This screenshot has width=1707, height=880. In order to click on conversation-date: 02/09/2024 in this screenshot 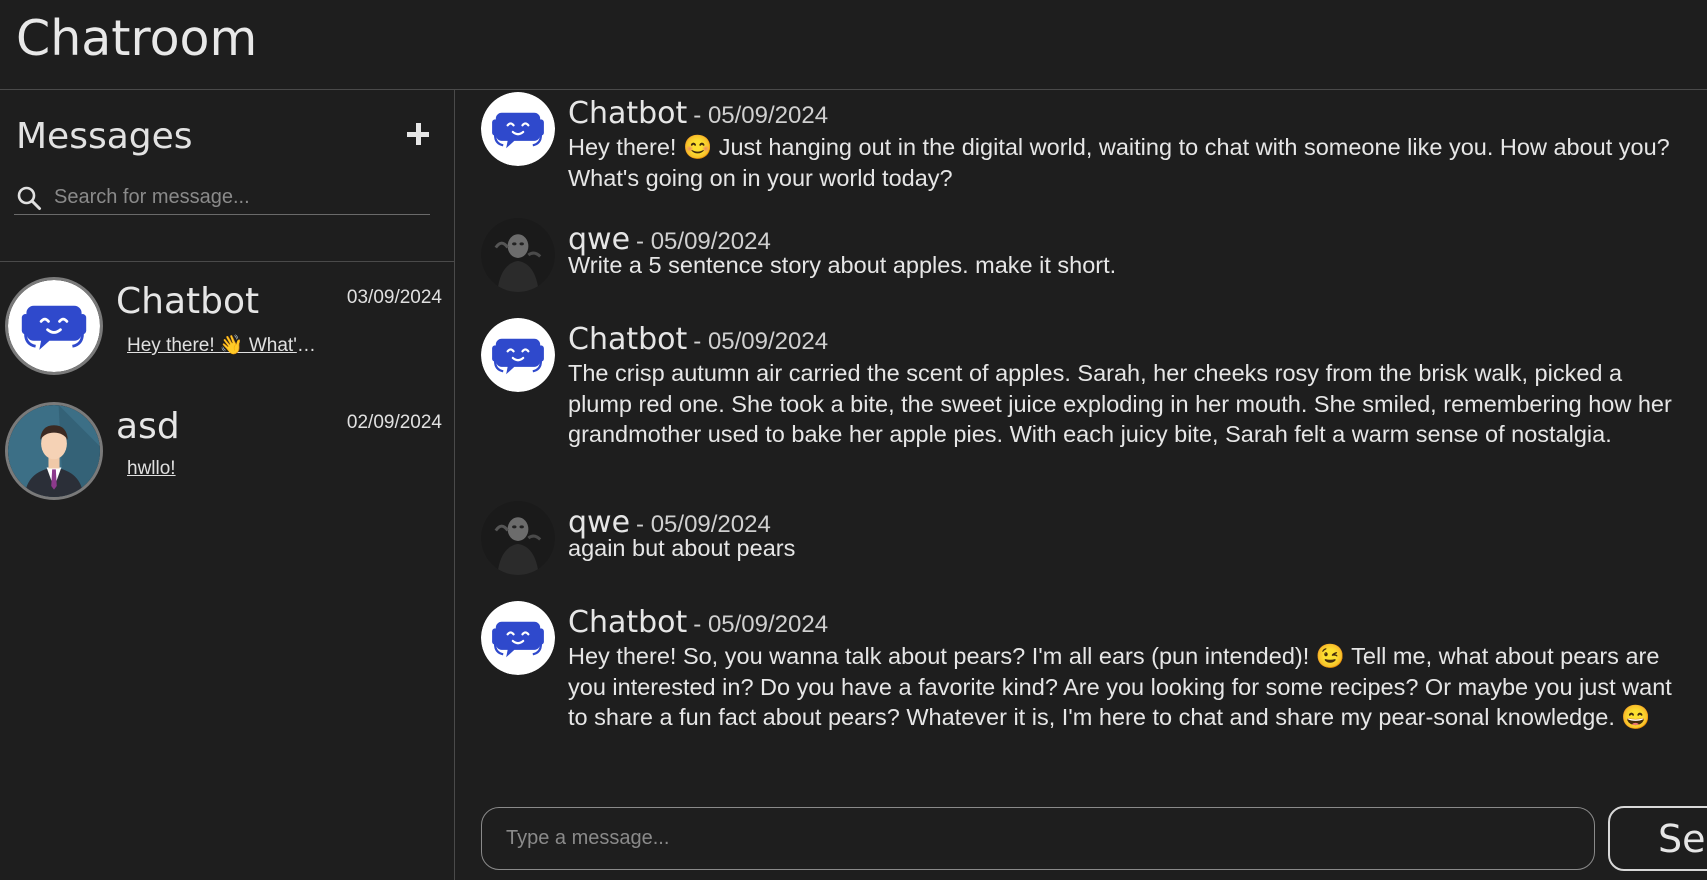, I will do `click(394, 422)`.